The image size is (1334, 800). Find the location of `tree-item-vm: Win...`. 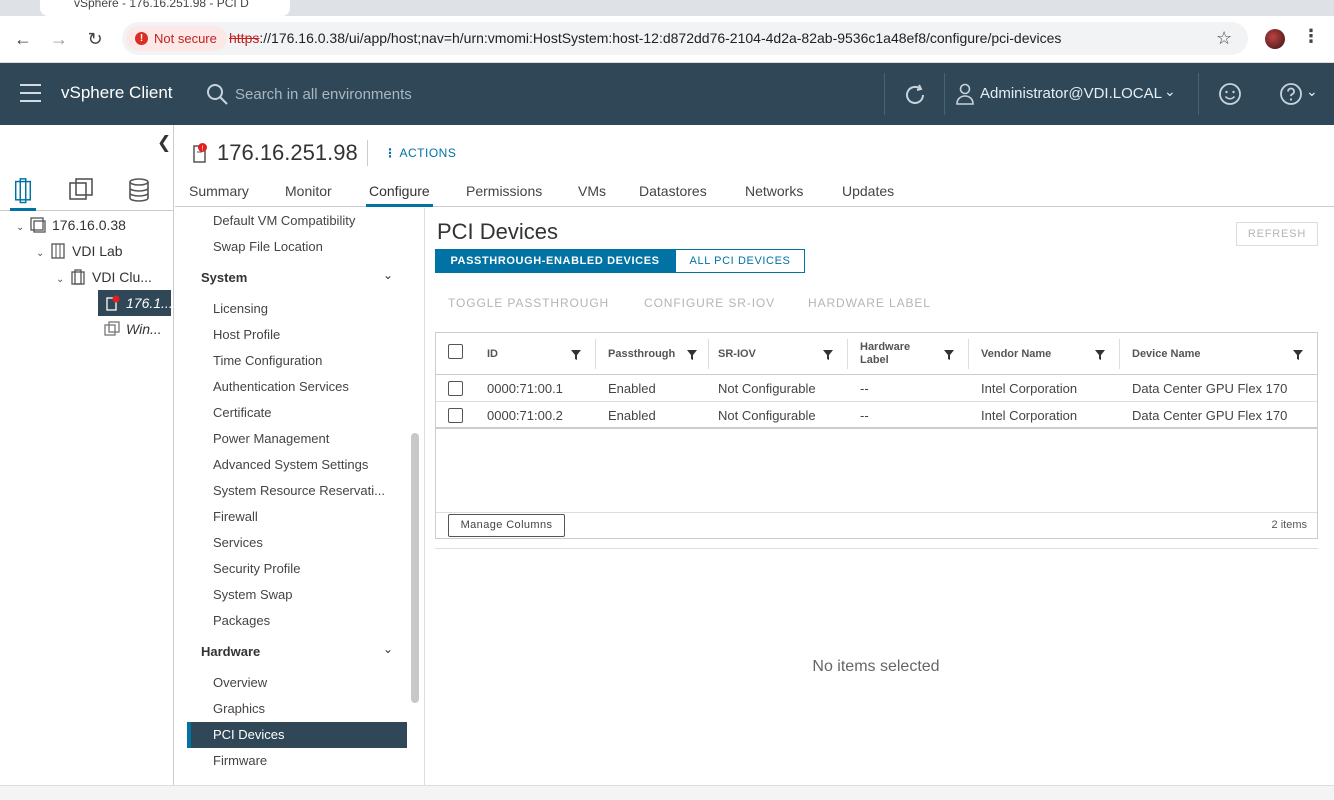

tree-item-vm: Win... is located at coordinates (133, 329).